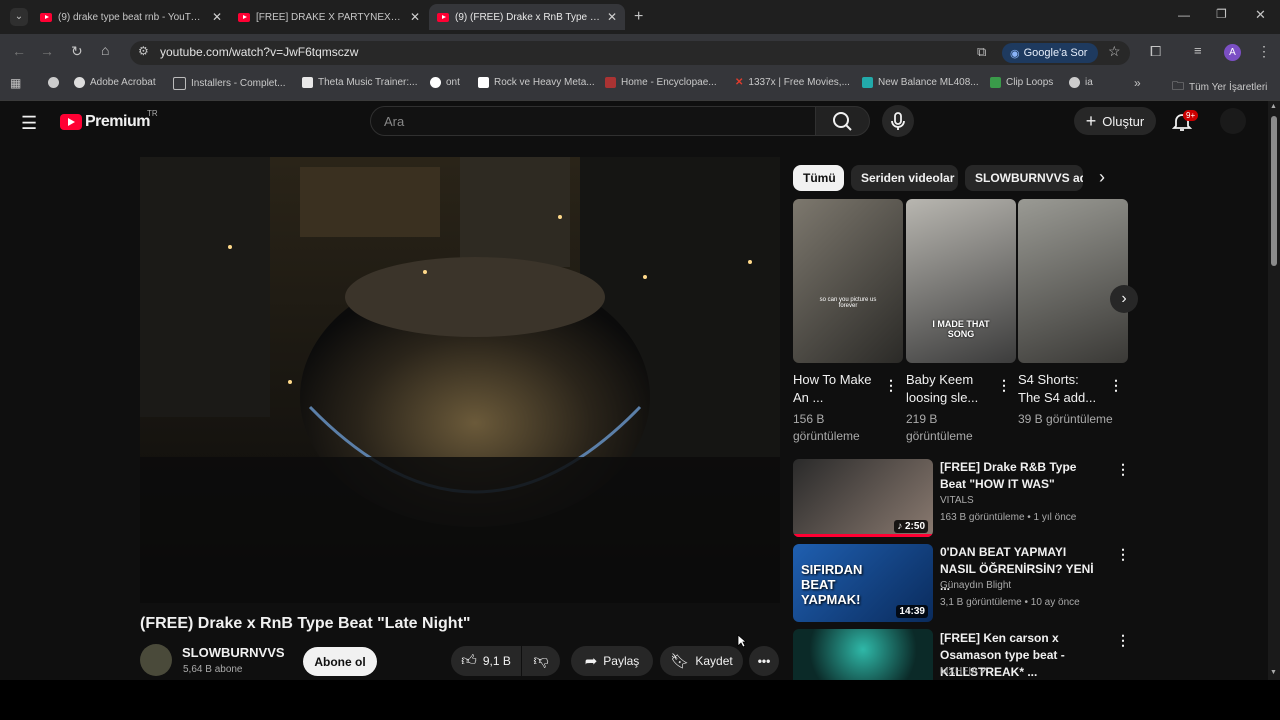 This screenshot has width=1280, height=720. I want to click on chevron-right-icon: ›, so click(1102, 177).